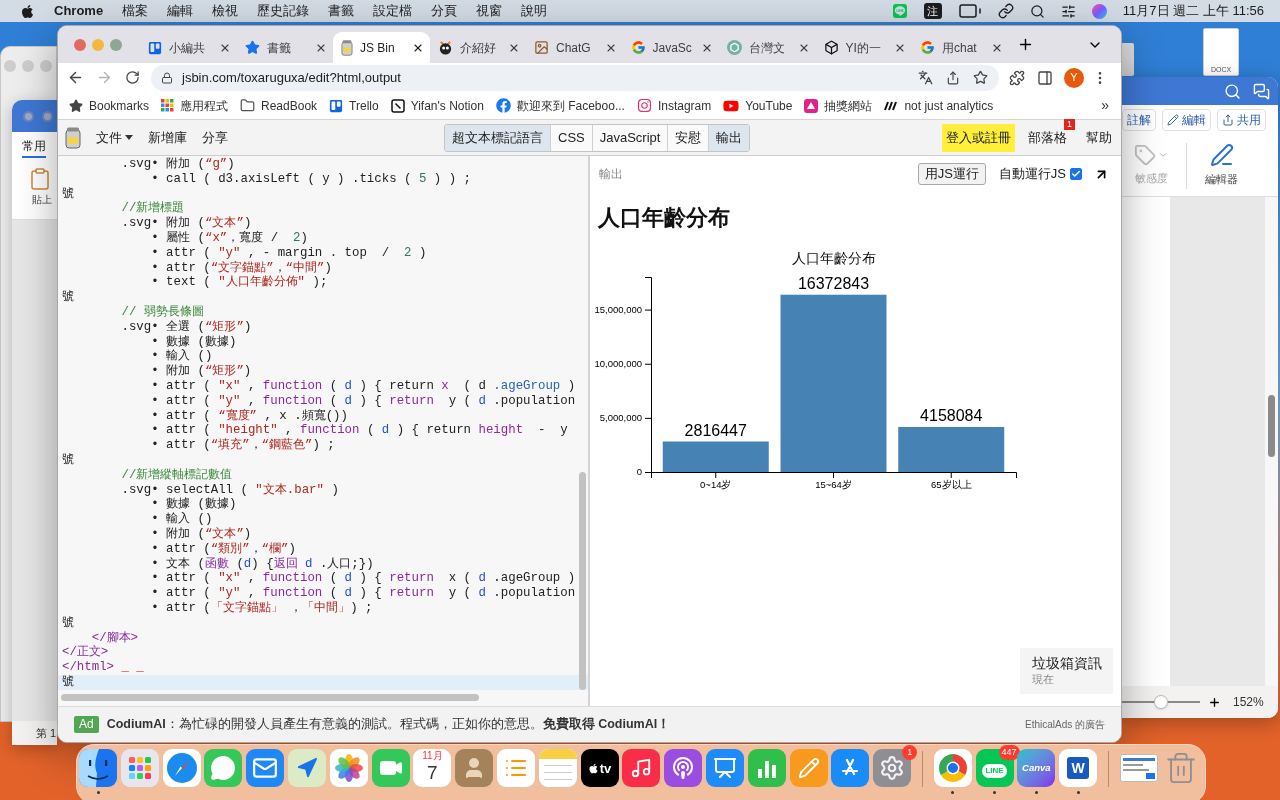  Describe the element at coordinates (444, 11) in the screenshot. I see `menu-item: 分頁` at that location.